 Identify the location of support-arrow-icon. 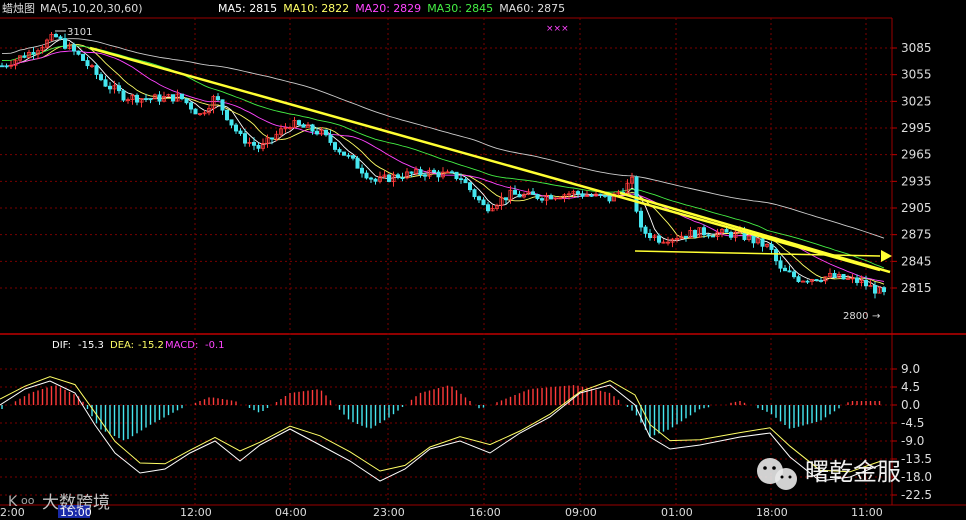
(886, 256).